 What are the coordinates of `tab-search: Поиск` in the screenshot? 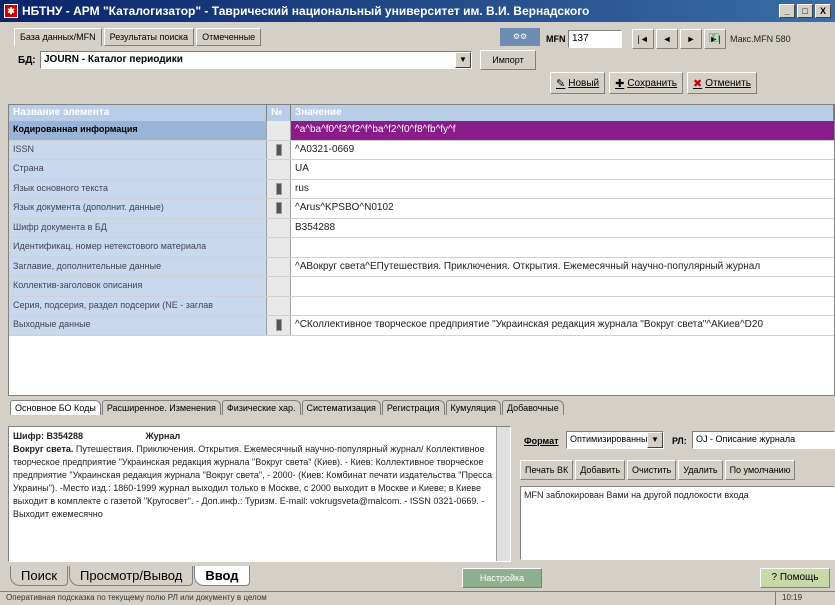 It's located at (39, 576).